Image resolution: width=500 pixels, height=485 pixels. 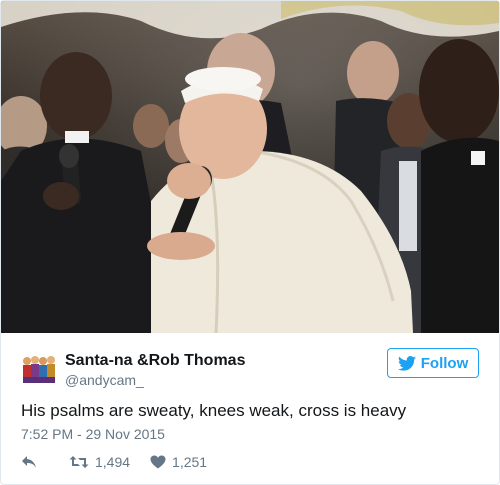 What do you see at coordinates (79, 462) in the screenshot?
I see `retweet-icon` at bounding box center [79, 462].